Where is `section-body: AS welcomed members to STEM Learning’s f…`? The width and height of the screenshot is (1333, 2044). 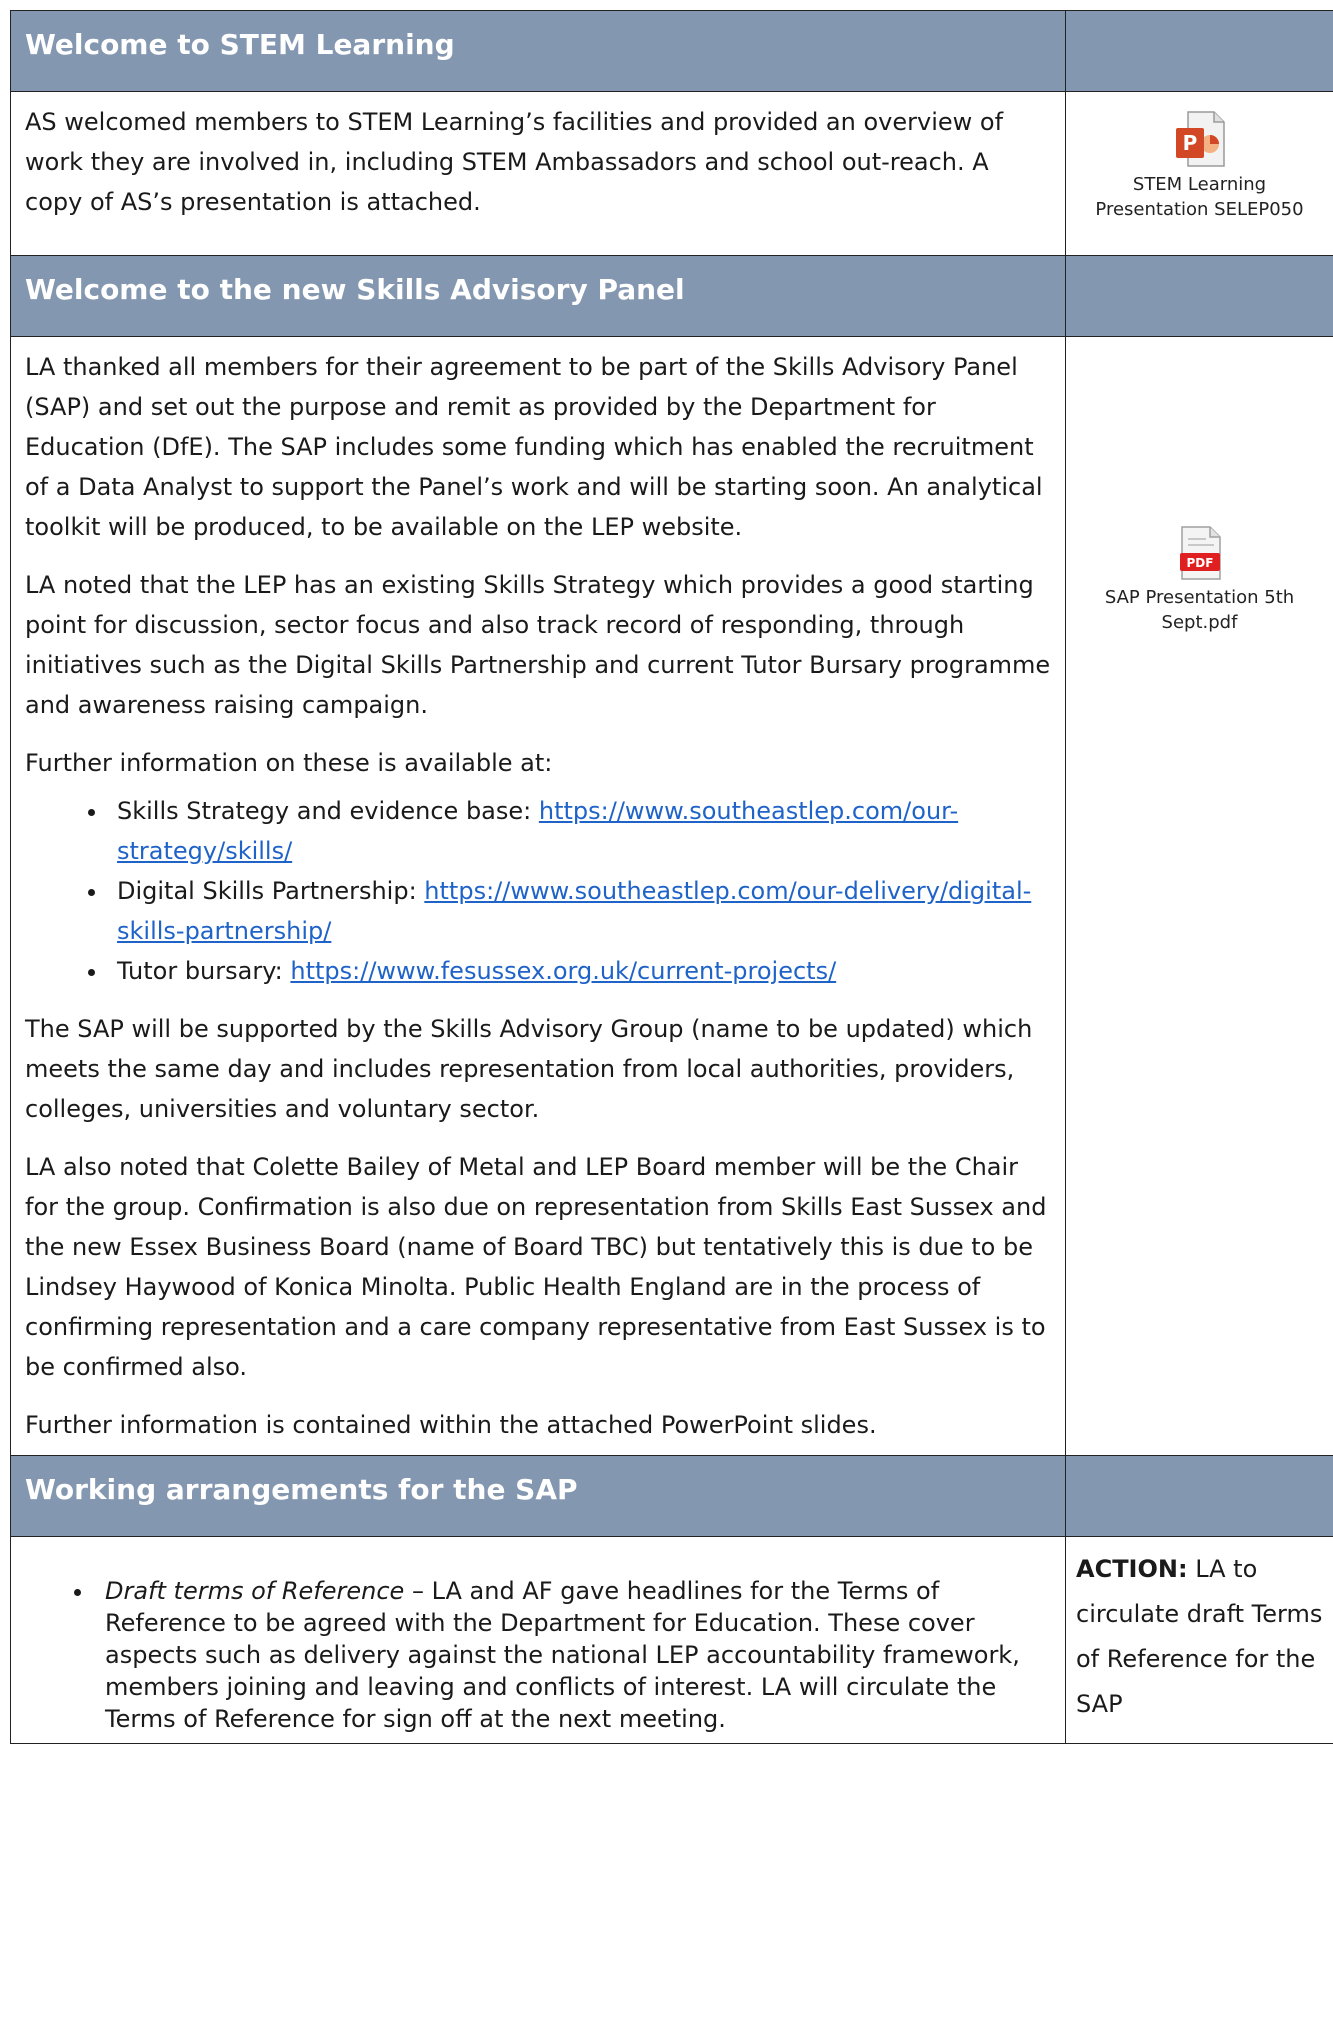
section-body: AS welcomed members to STEM Learning’s f… is located at coordinates (538, 162).